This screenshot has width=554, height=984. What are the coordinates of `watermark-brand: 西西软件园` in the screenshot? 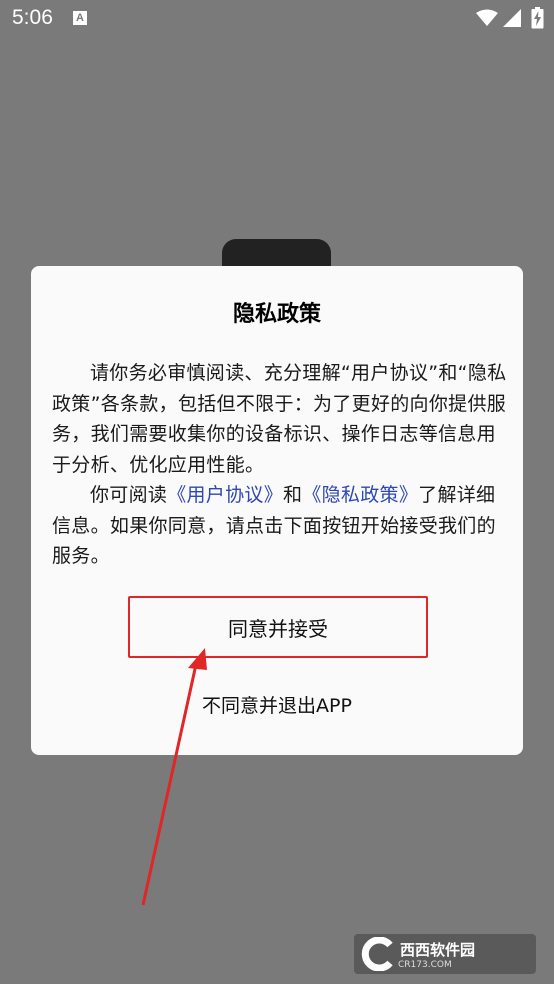 It's located at (438, 949).